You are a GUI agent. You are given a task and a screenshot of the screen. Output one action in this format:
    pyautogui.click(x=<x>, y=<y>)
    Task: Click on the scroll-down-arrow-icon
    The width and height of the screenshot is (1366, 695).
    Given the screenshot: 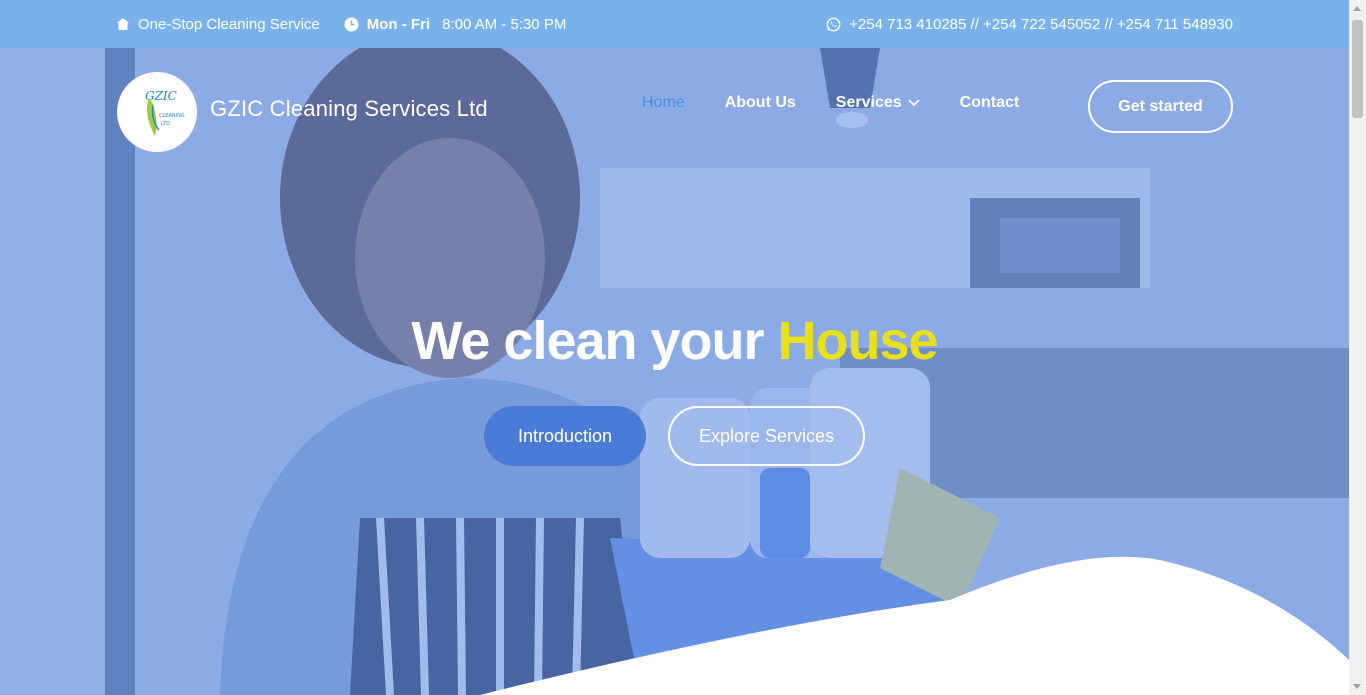 What is the action you would take?
    pyautogui.click(x=1357, y=686)
    